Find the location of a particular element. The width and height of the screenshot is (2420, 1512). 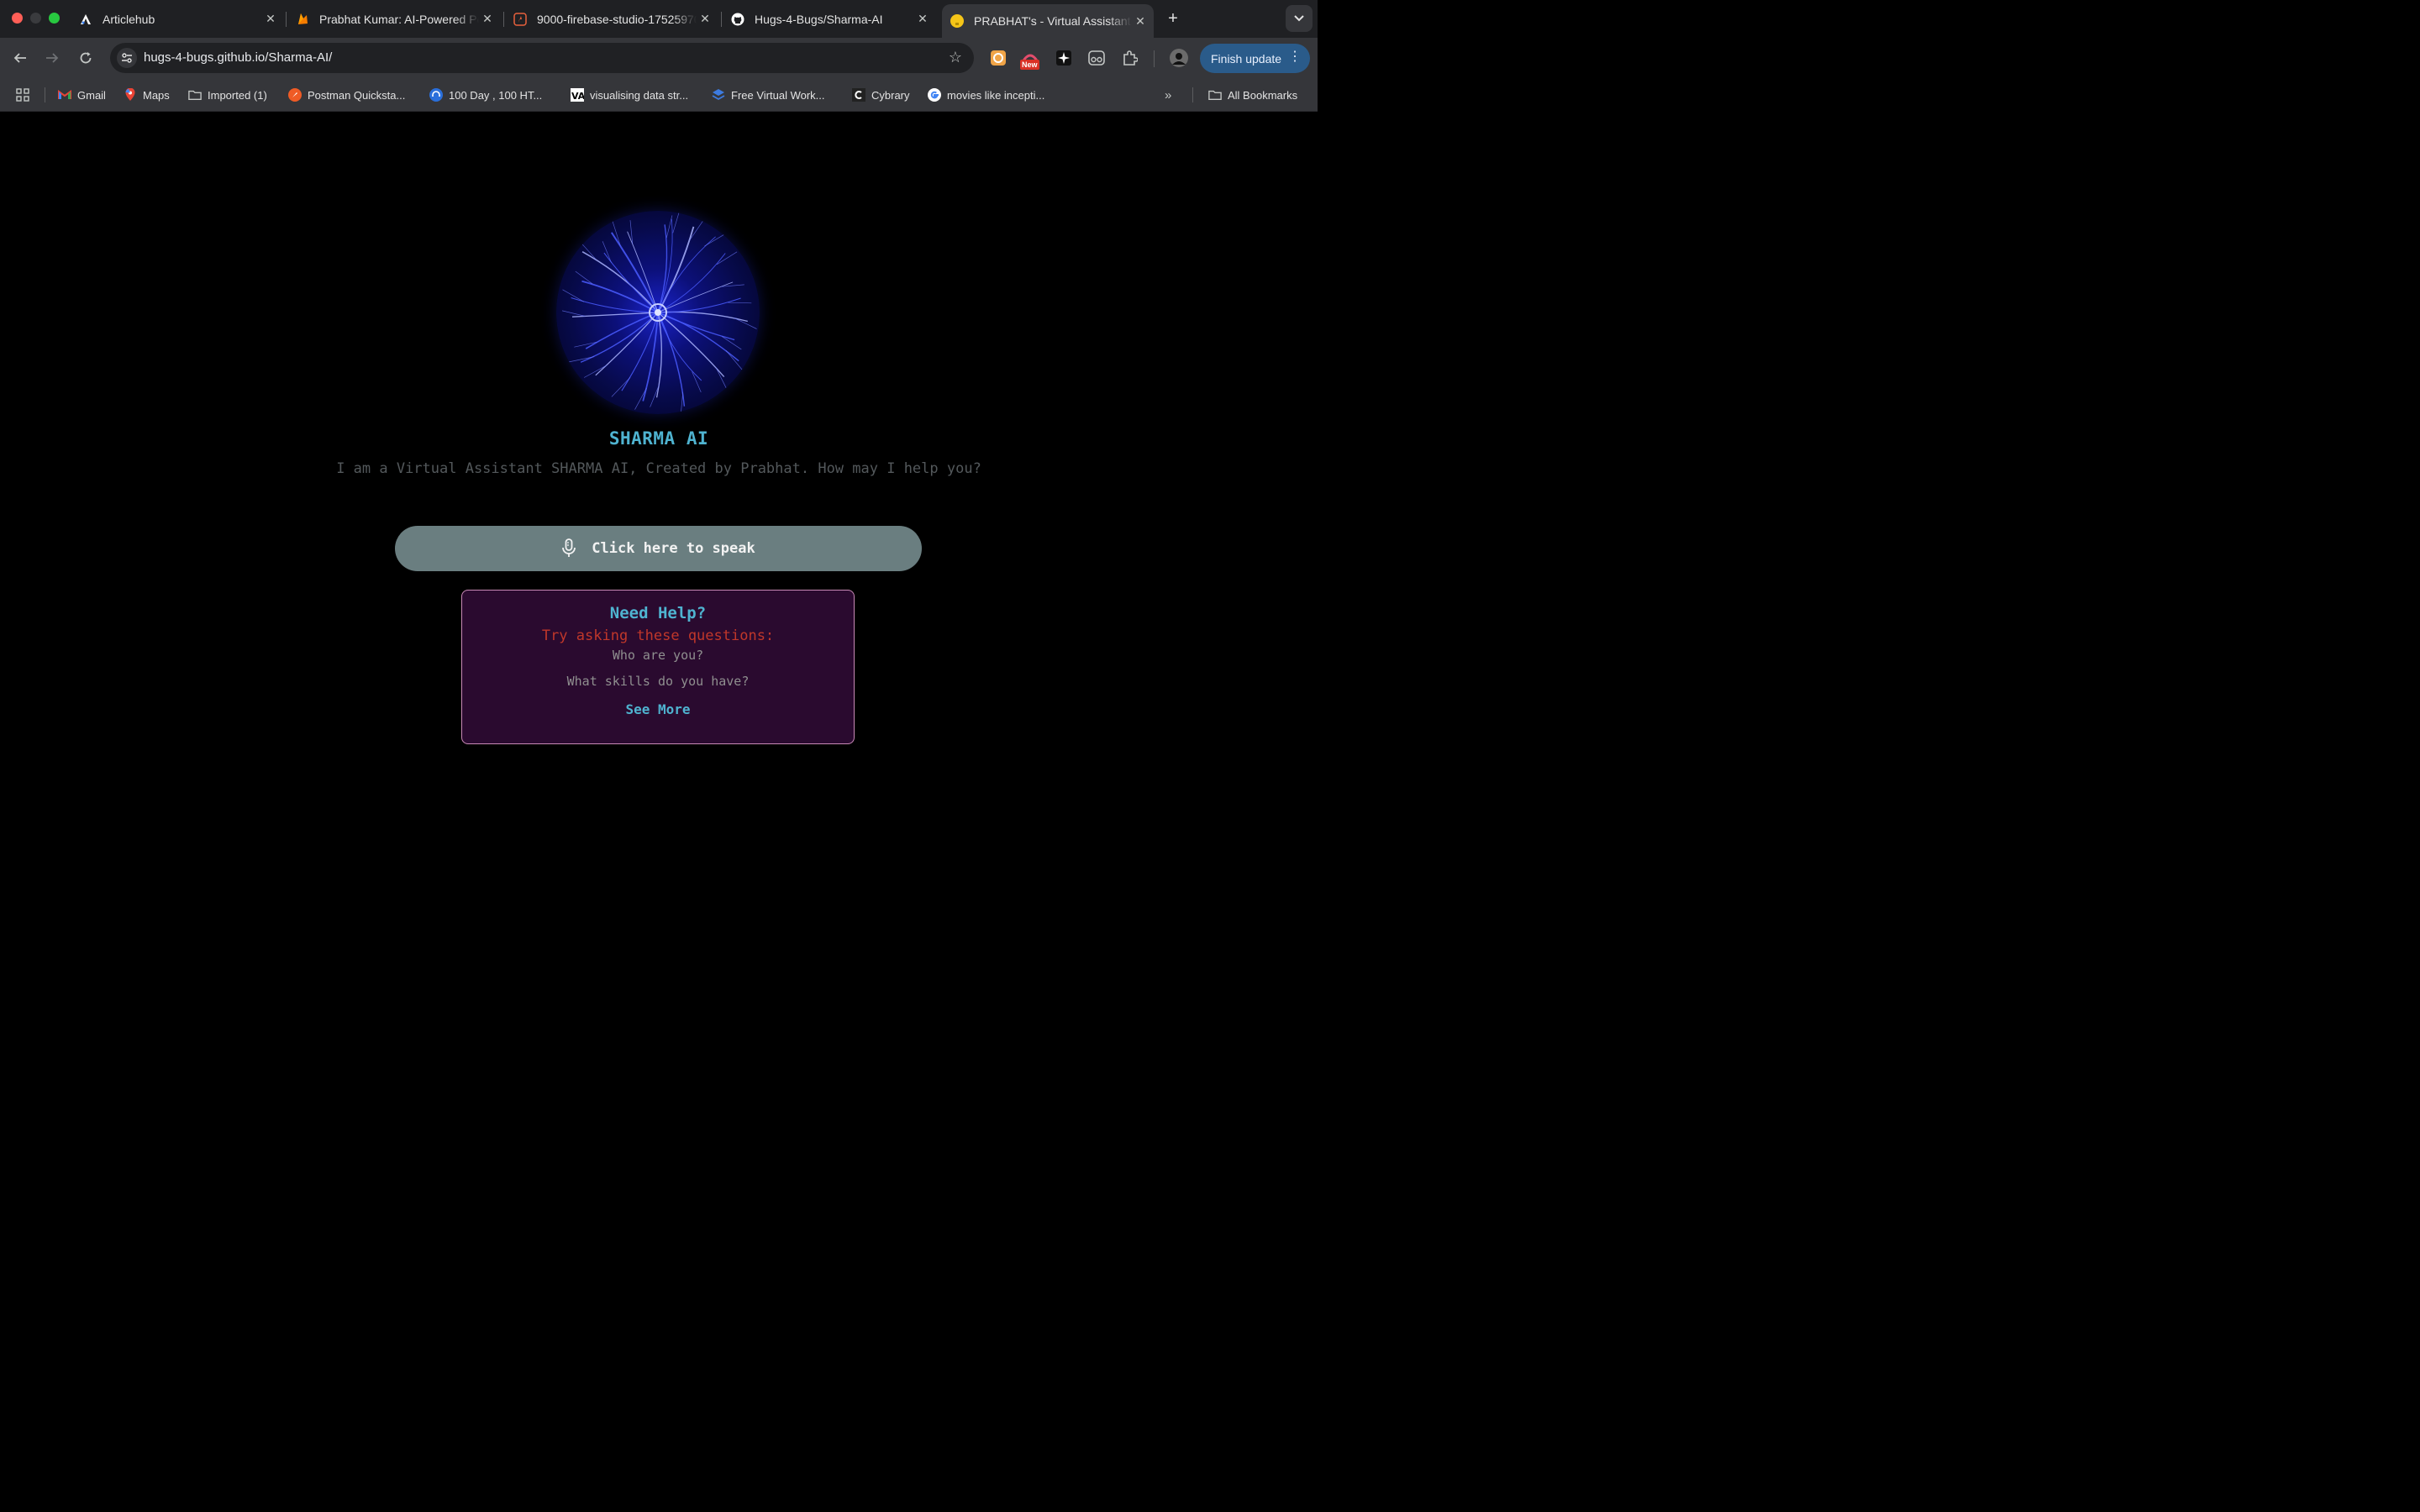

apps-grid-icon is located at coordinates (22, 95).